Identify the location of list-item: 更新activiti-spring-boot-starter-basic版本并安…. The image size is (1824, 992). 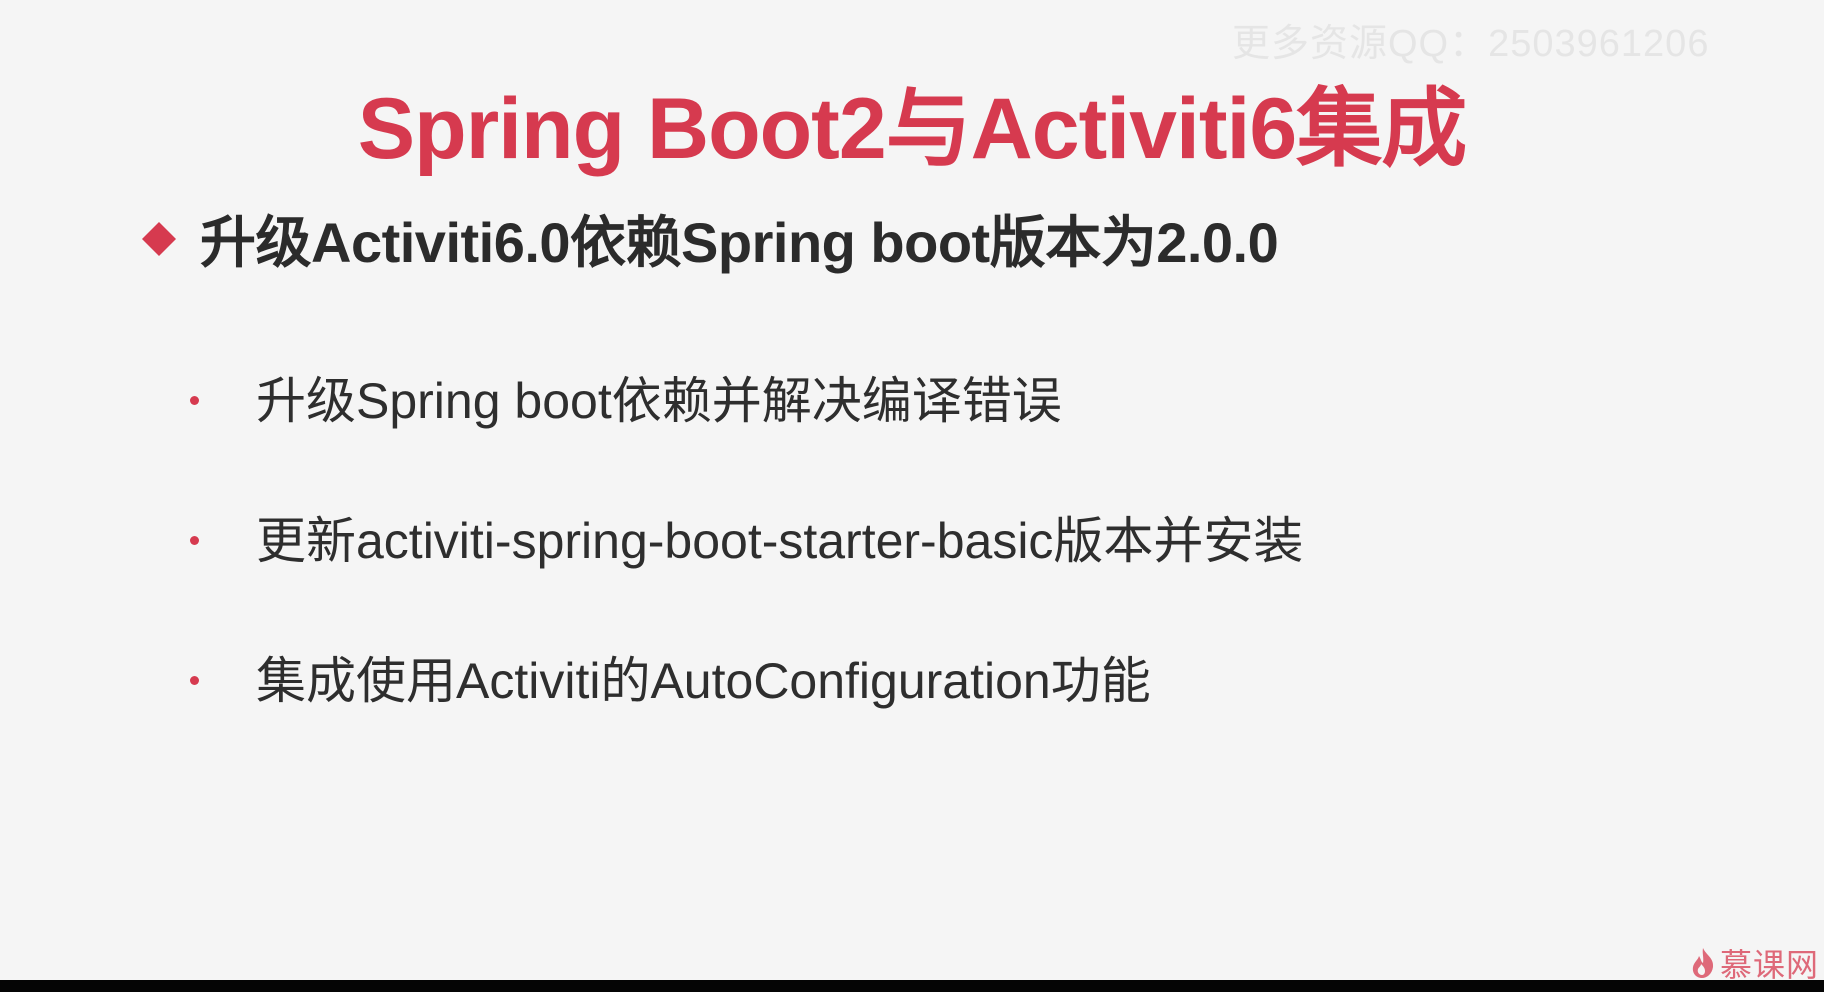
(746, 540).